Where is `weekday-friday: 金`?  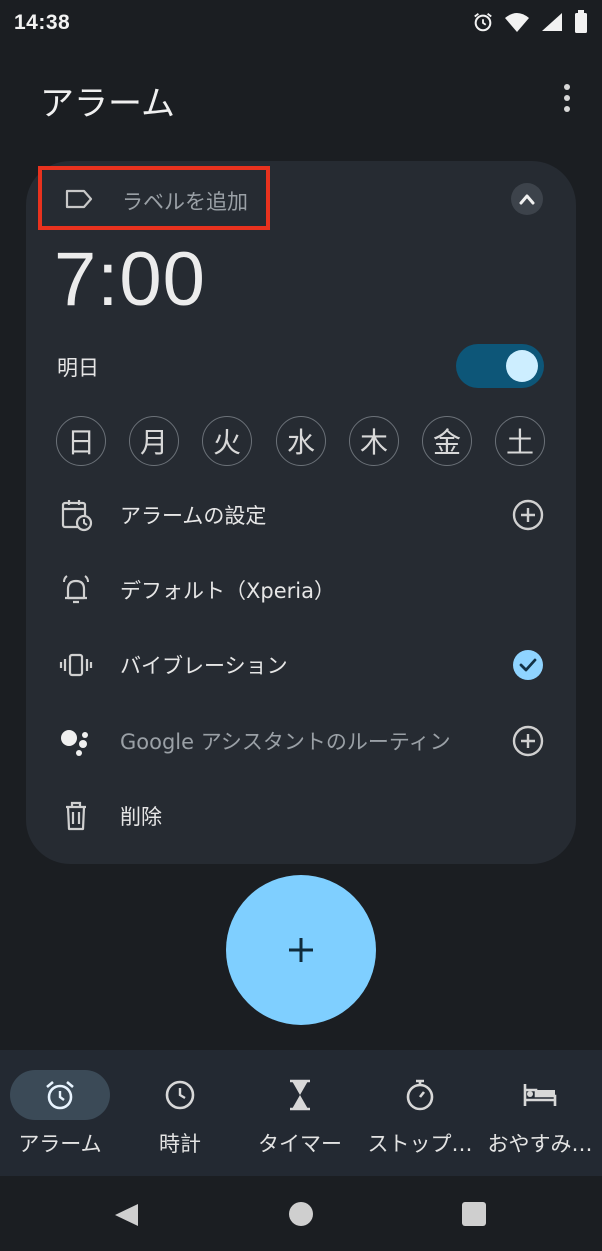 weekday-friday: 金 is located at coordinates (447, 441).